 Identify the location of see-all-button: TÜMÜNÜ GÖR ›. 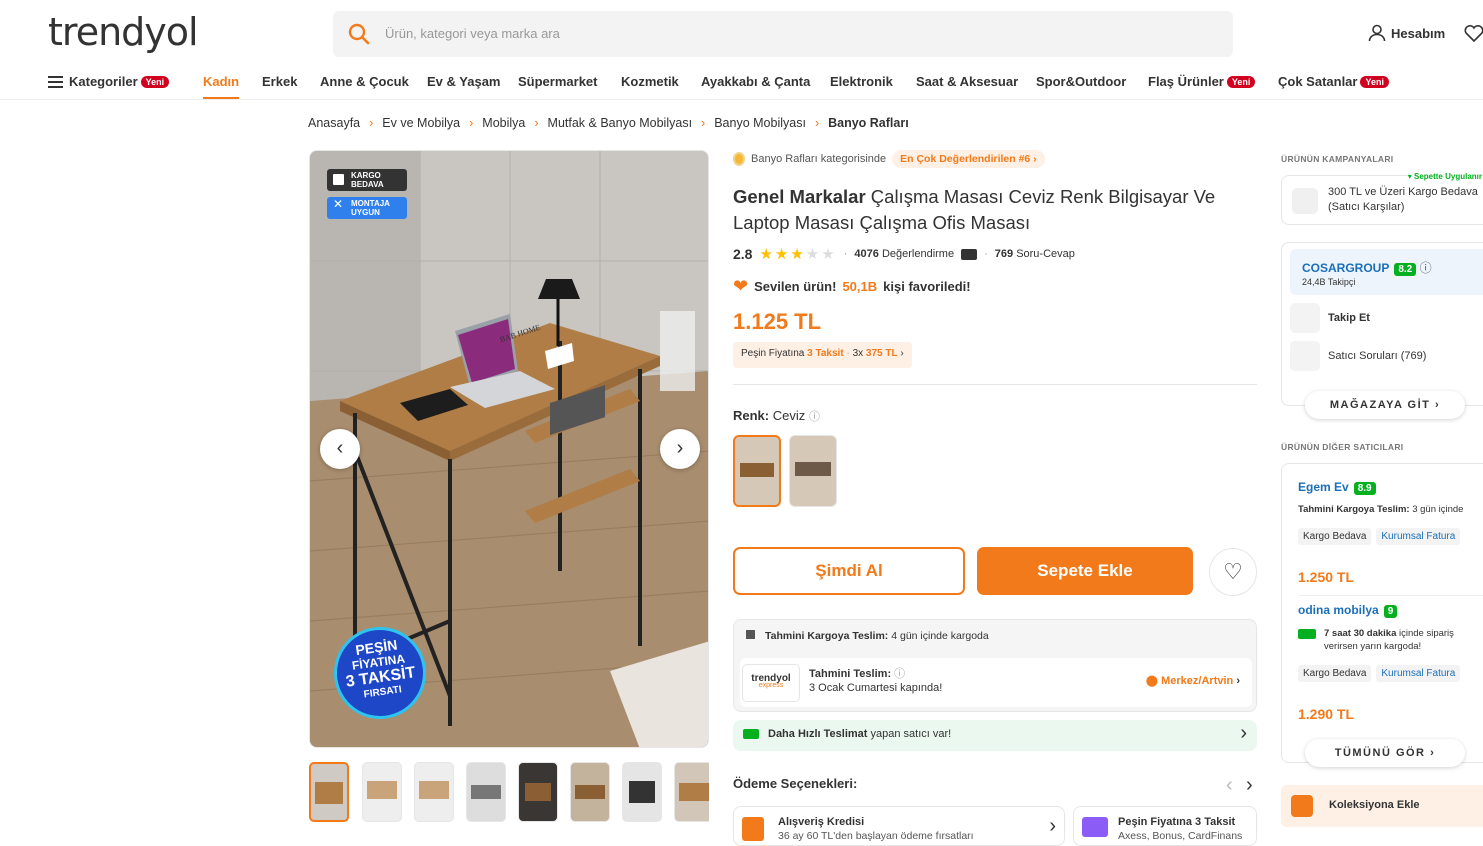
(1385, 753).